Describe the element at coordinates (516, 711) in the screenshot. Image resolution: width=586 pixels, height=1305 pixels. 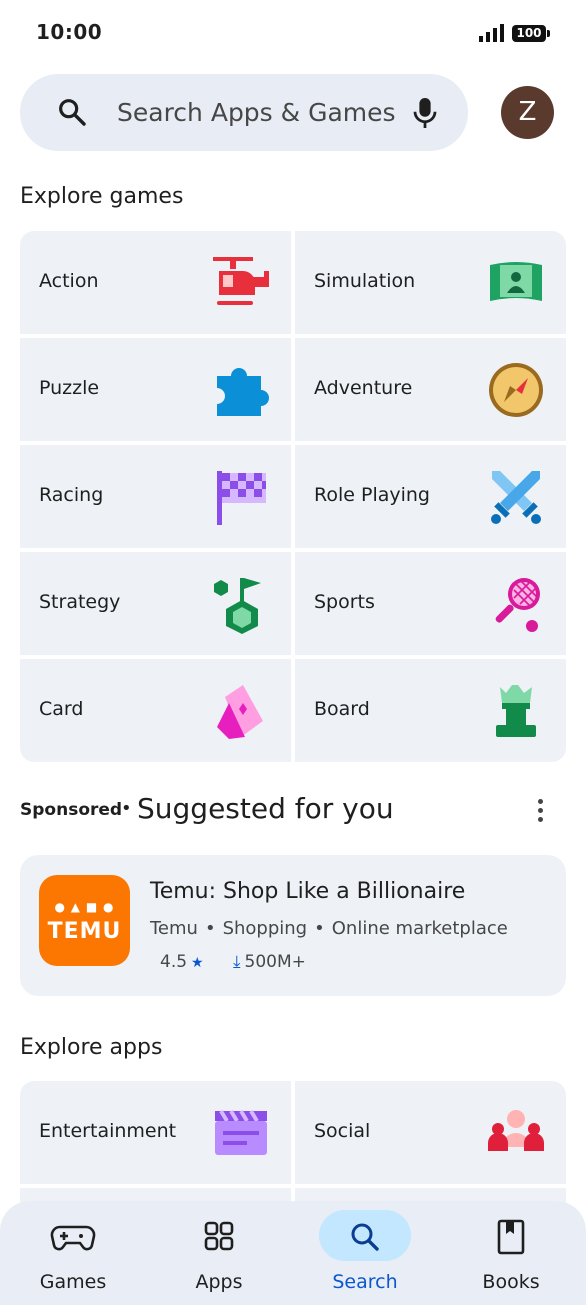
I see `chess-piece-icon` at that location.